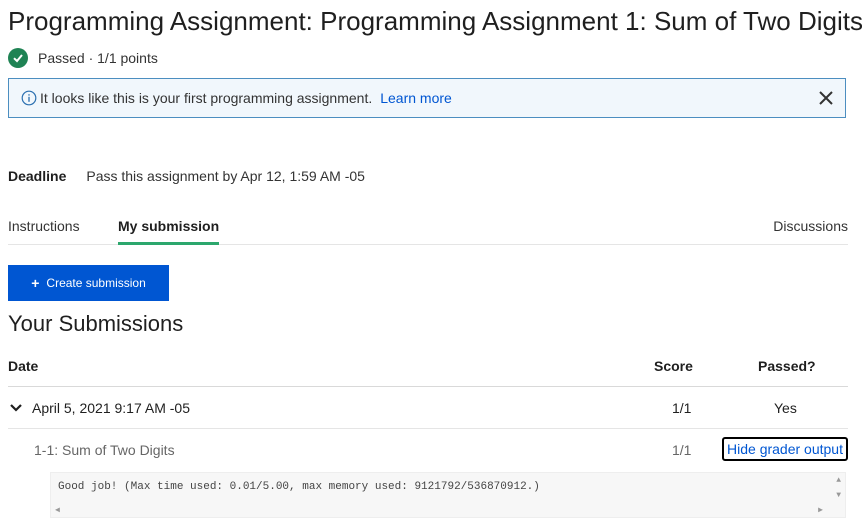 The image size is (862, 530). Describe the element at coordinates (44, 226) in the screenshot. I see `tab-instructions: Instructions` at that location.